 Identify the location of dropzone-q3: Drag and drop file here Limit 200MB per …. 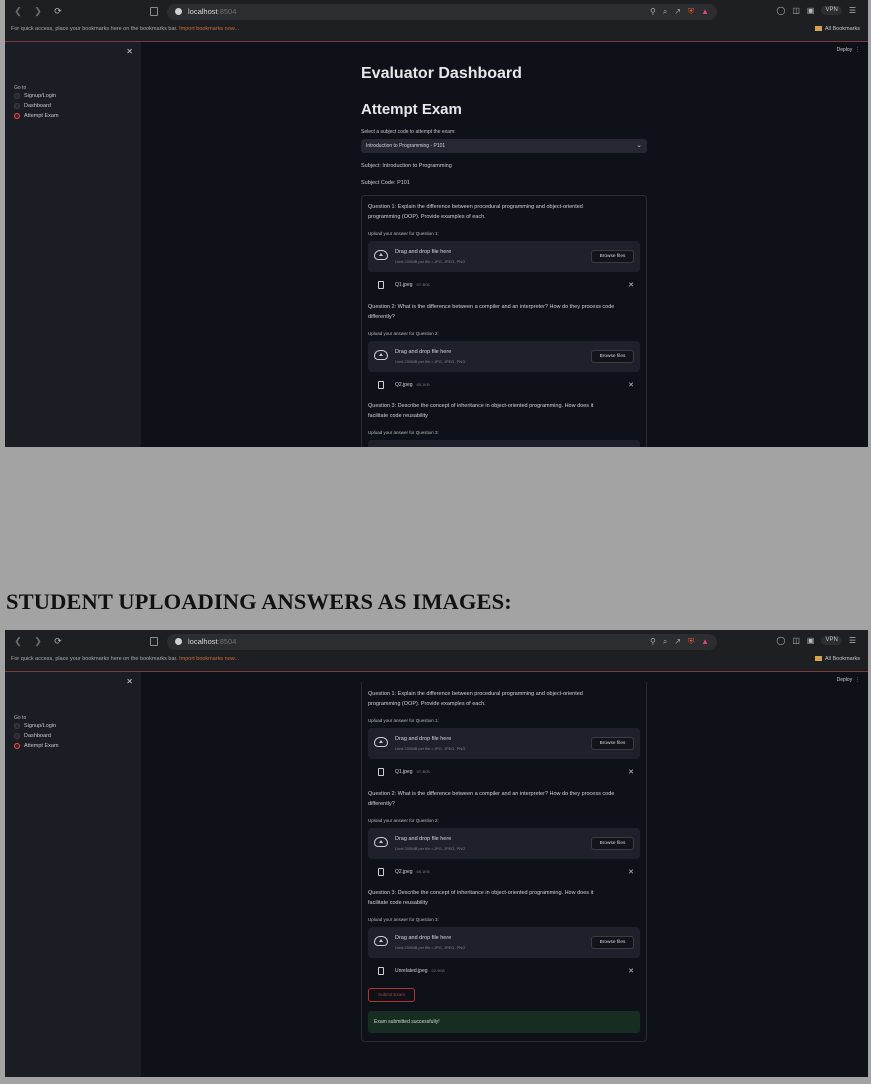
(504, 942).